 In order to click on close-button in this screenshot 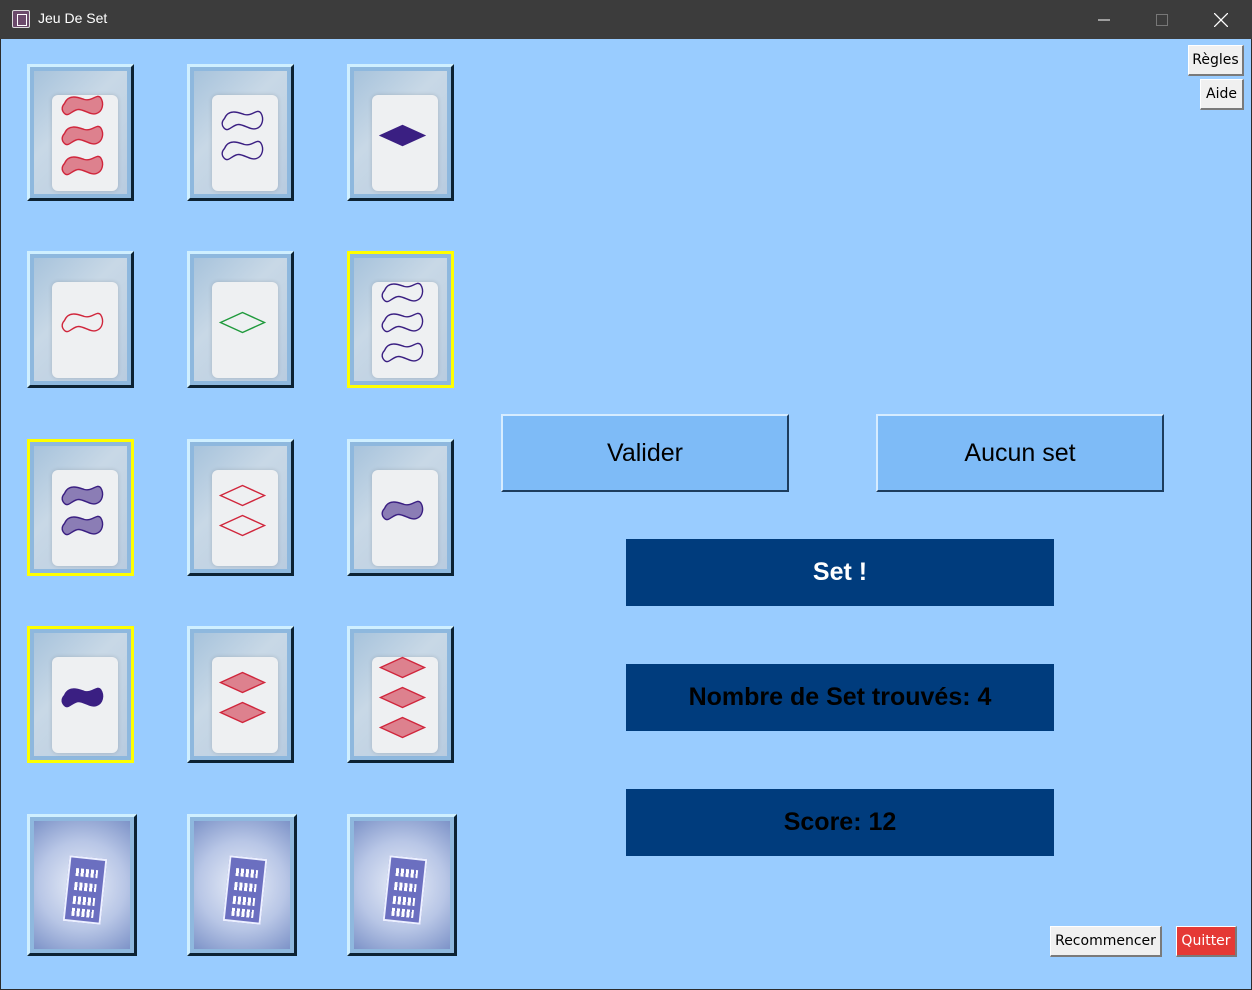, I will do `click(1221, 19)`.